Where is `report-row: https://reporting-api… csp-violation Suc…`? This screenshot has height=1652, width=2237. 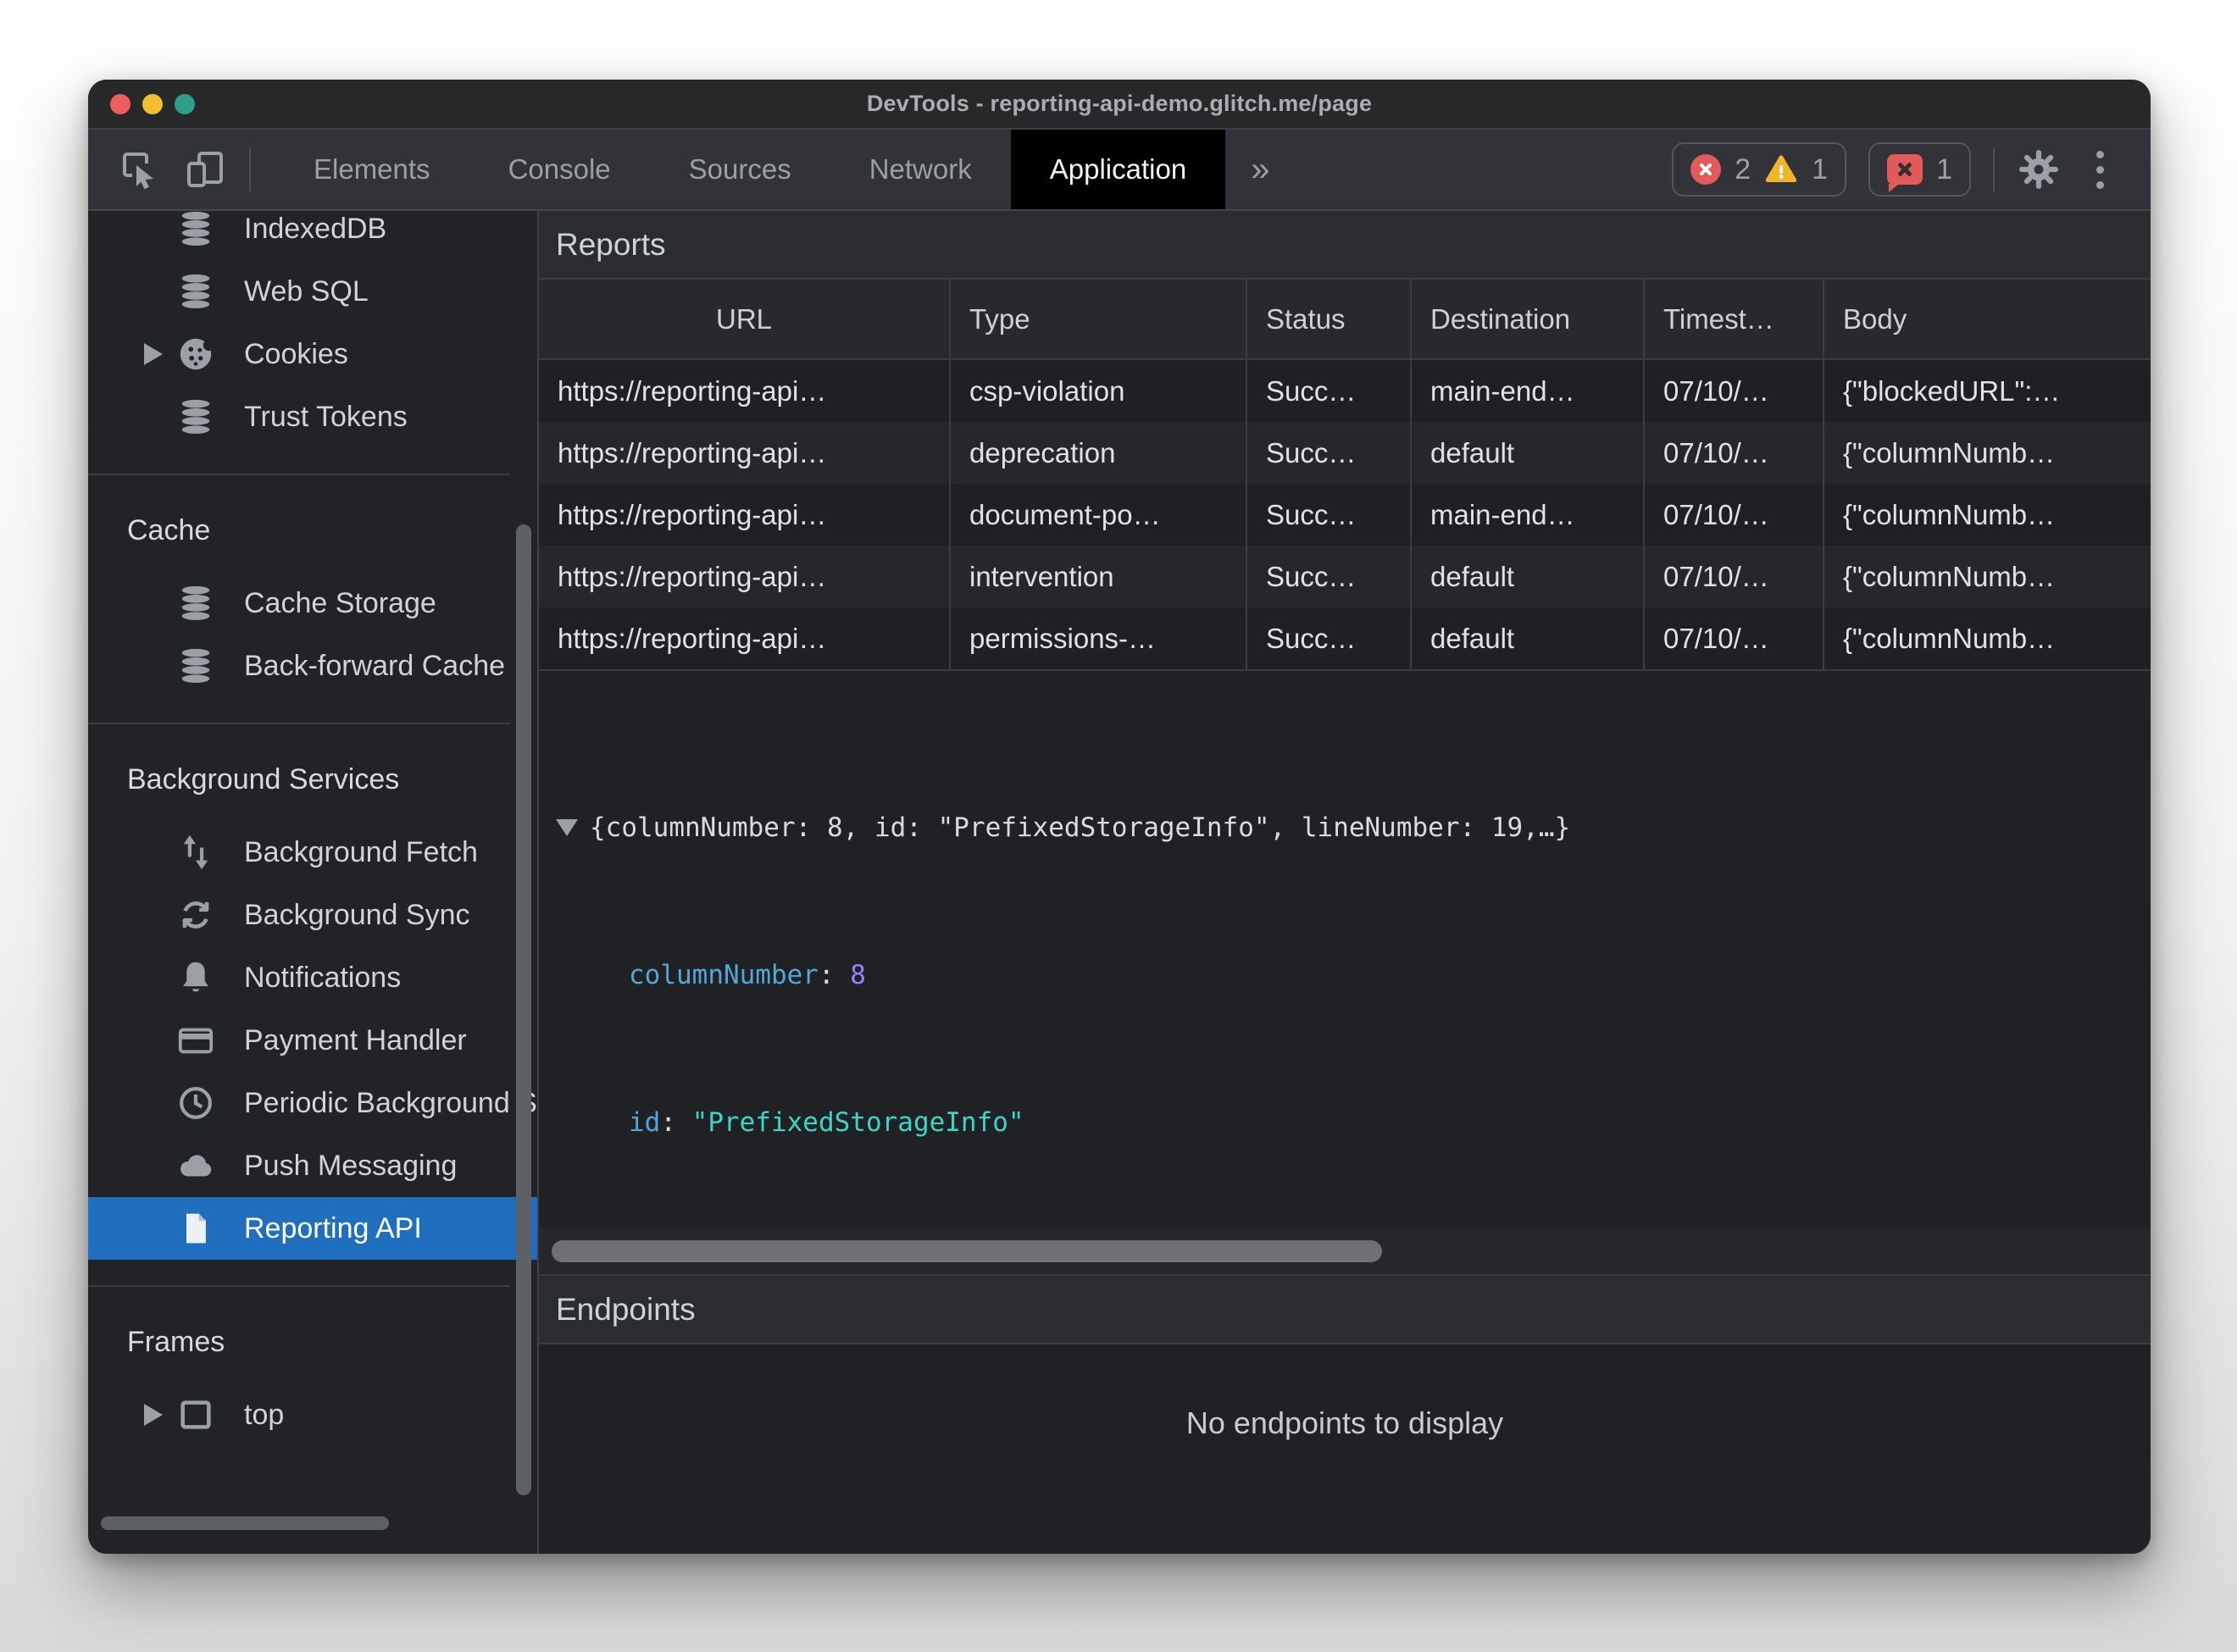
report-row: https://reporting-api… csp-violation Suc… is located at coordinates (1345, 391).